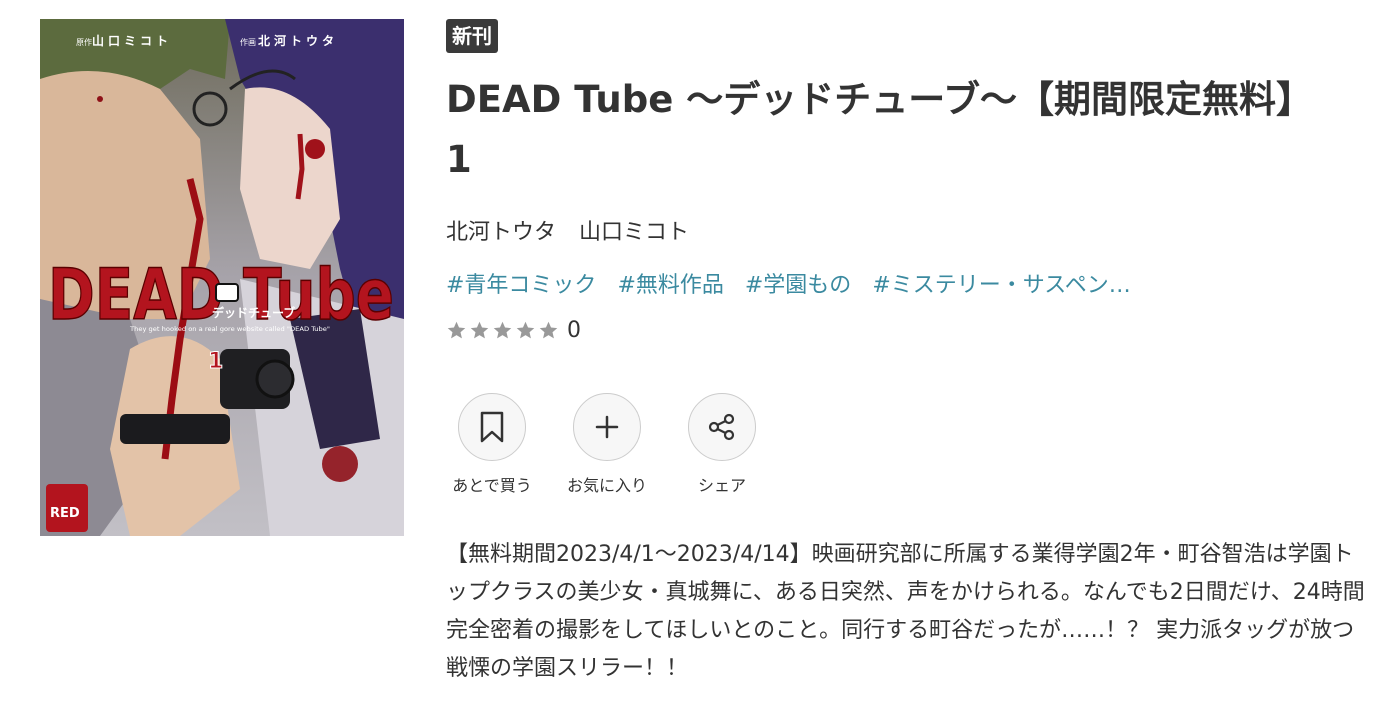  I want to click on page-title: DEAD Tube ～デッドチューブ～【期間限定無料】 1, so click(879, 129).